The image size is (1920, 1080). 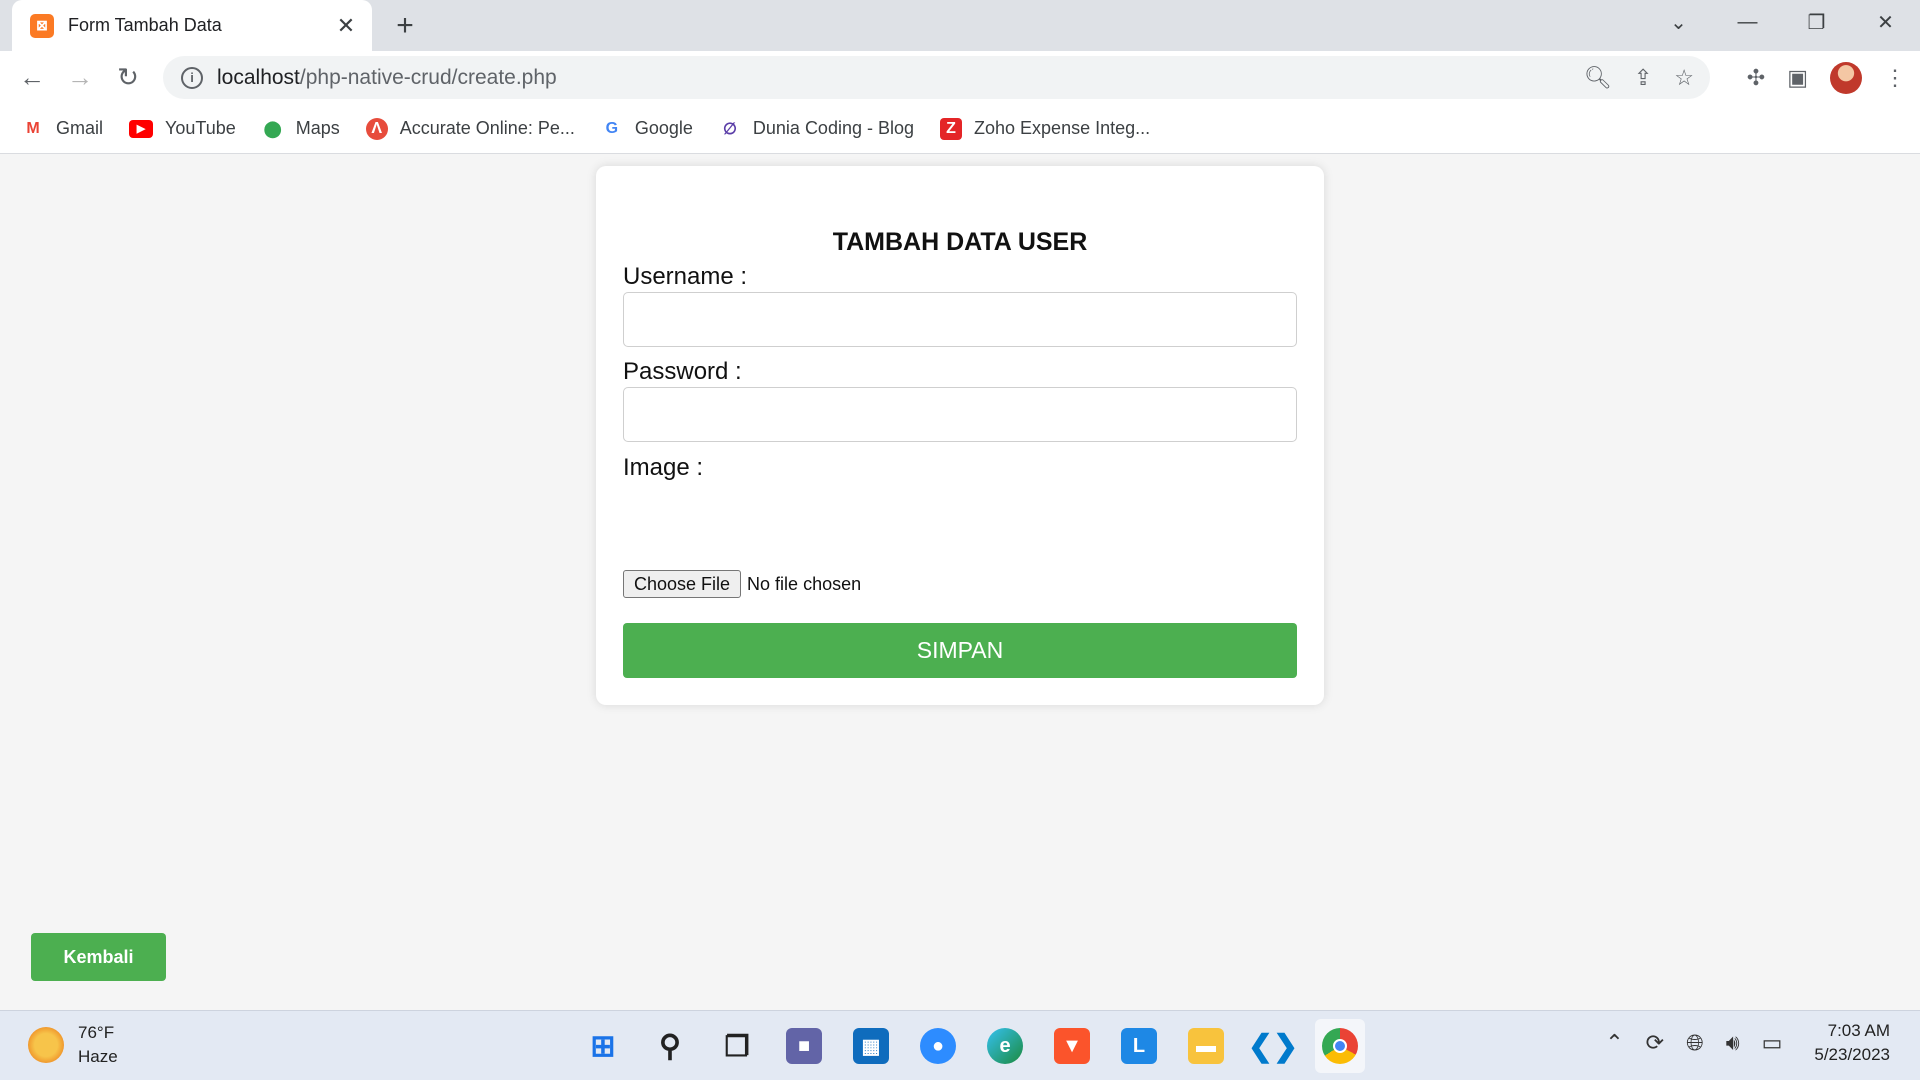 I want to click on share-icon: ⇪, so click(x=1643, y=78).